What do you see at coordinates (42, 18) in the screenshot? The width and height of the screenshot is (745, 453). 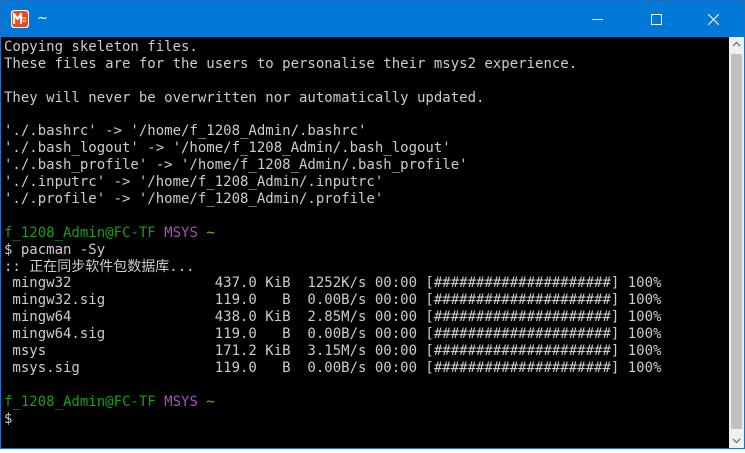 I see `window-title: ~` at bounding box center [42, 18].